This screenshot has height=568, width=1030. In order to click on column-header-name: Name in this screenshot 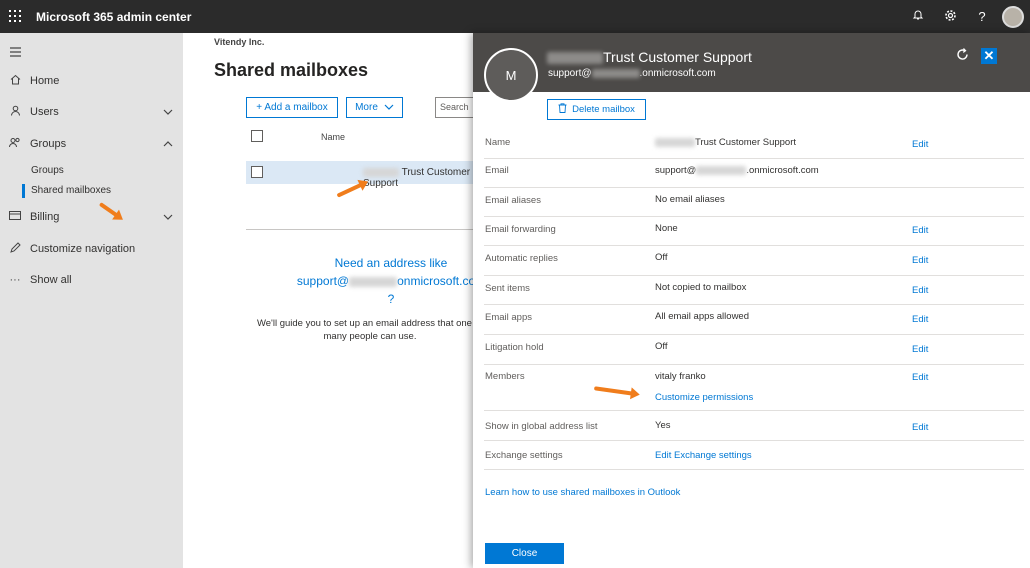, I will do `click(333, 137)`.